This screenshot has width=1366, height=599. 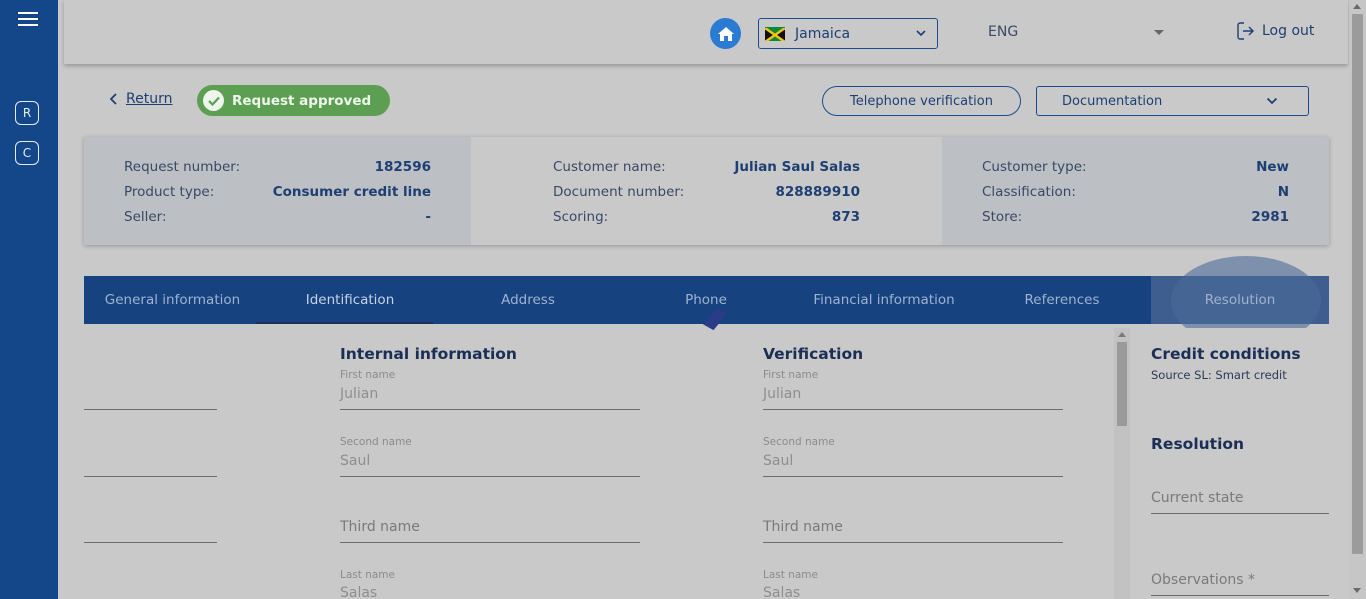 What do you see at coordinates (1002, 217) in the screenshot?
I see `store-label: Store:` at bounding box center [1002, 217].